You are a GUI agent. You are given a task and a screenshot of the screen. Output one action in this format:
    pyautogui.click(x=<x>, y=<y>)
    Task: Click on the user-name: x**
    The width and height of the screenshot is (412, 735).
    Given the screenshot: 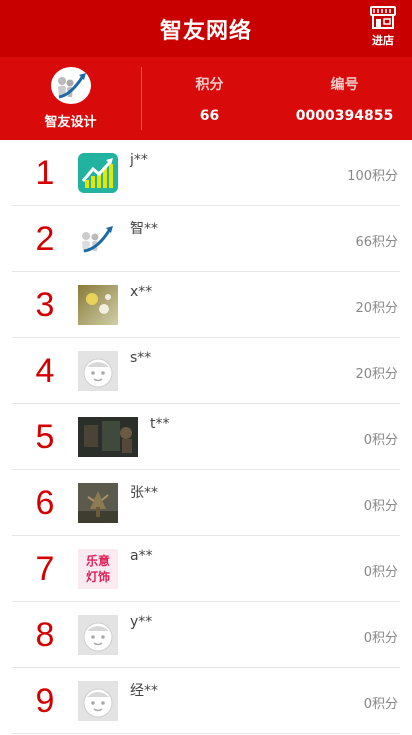 What is the action you would take?
    pyautogui.click(x=141, y=292)
    